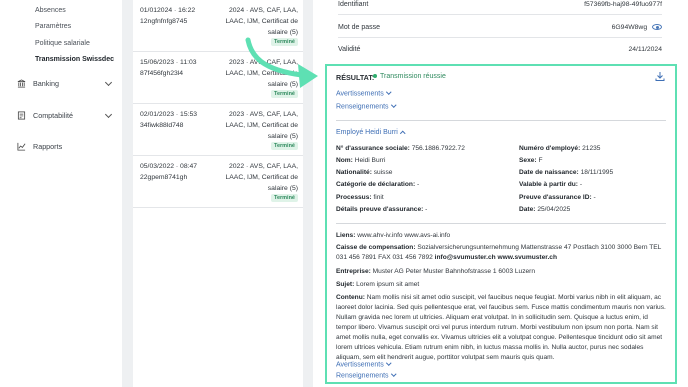  Describe the element at coordinates (400, 148) in the screenshot. I see `field-avs: N° d'assurance sociale: 756.1886.7922.72` at that location.